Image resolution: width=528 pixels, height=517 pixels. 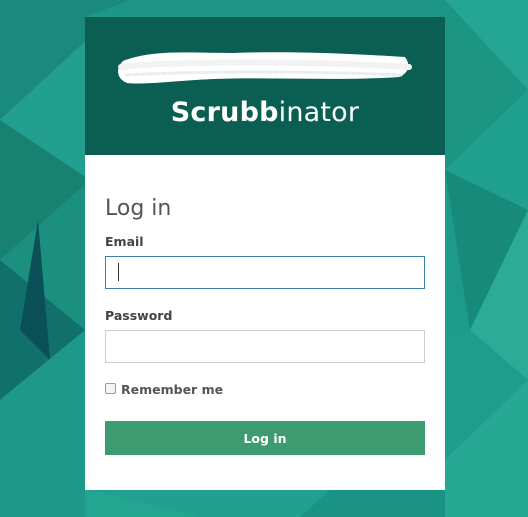 What do you see at coordinates (110, 388) in the screenshot?
I see `remember-me-checkbox` at bounding box center [110, 388].